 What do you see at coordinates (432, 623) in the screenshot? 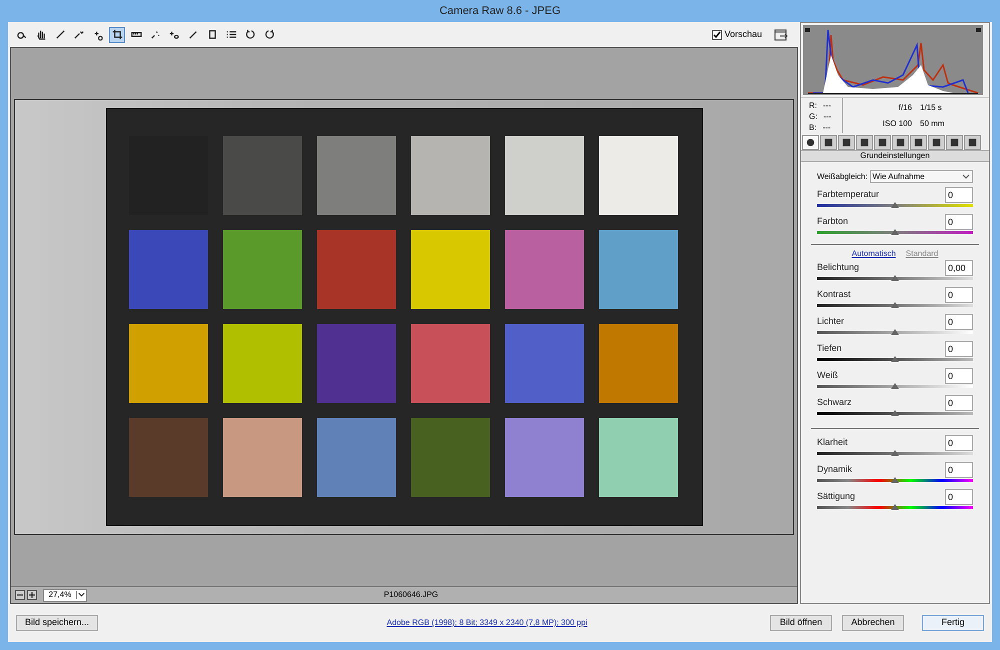
I see `workflow-options-link: Adobe RGB (1998); 8 Bit; 3349 x 2340 (7,8 MP); 300 ppi` at bounding box center [432, 623].